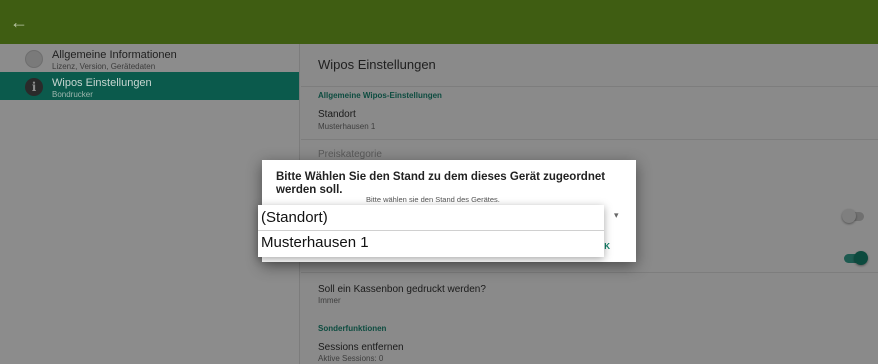  Describe the element at coordinates (72, 94) in the screenshot. I see `sidebar-item-subtitle: Bondrucker` at that location.